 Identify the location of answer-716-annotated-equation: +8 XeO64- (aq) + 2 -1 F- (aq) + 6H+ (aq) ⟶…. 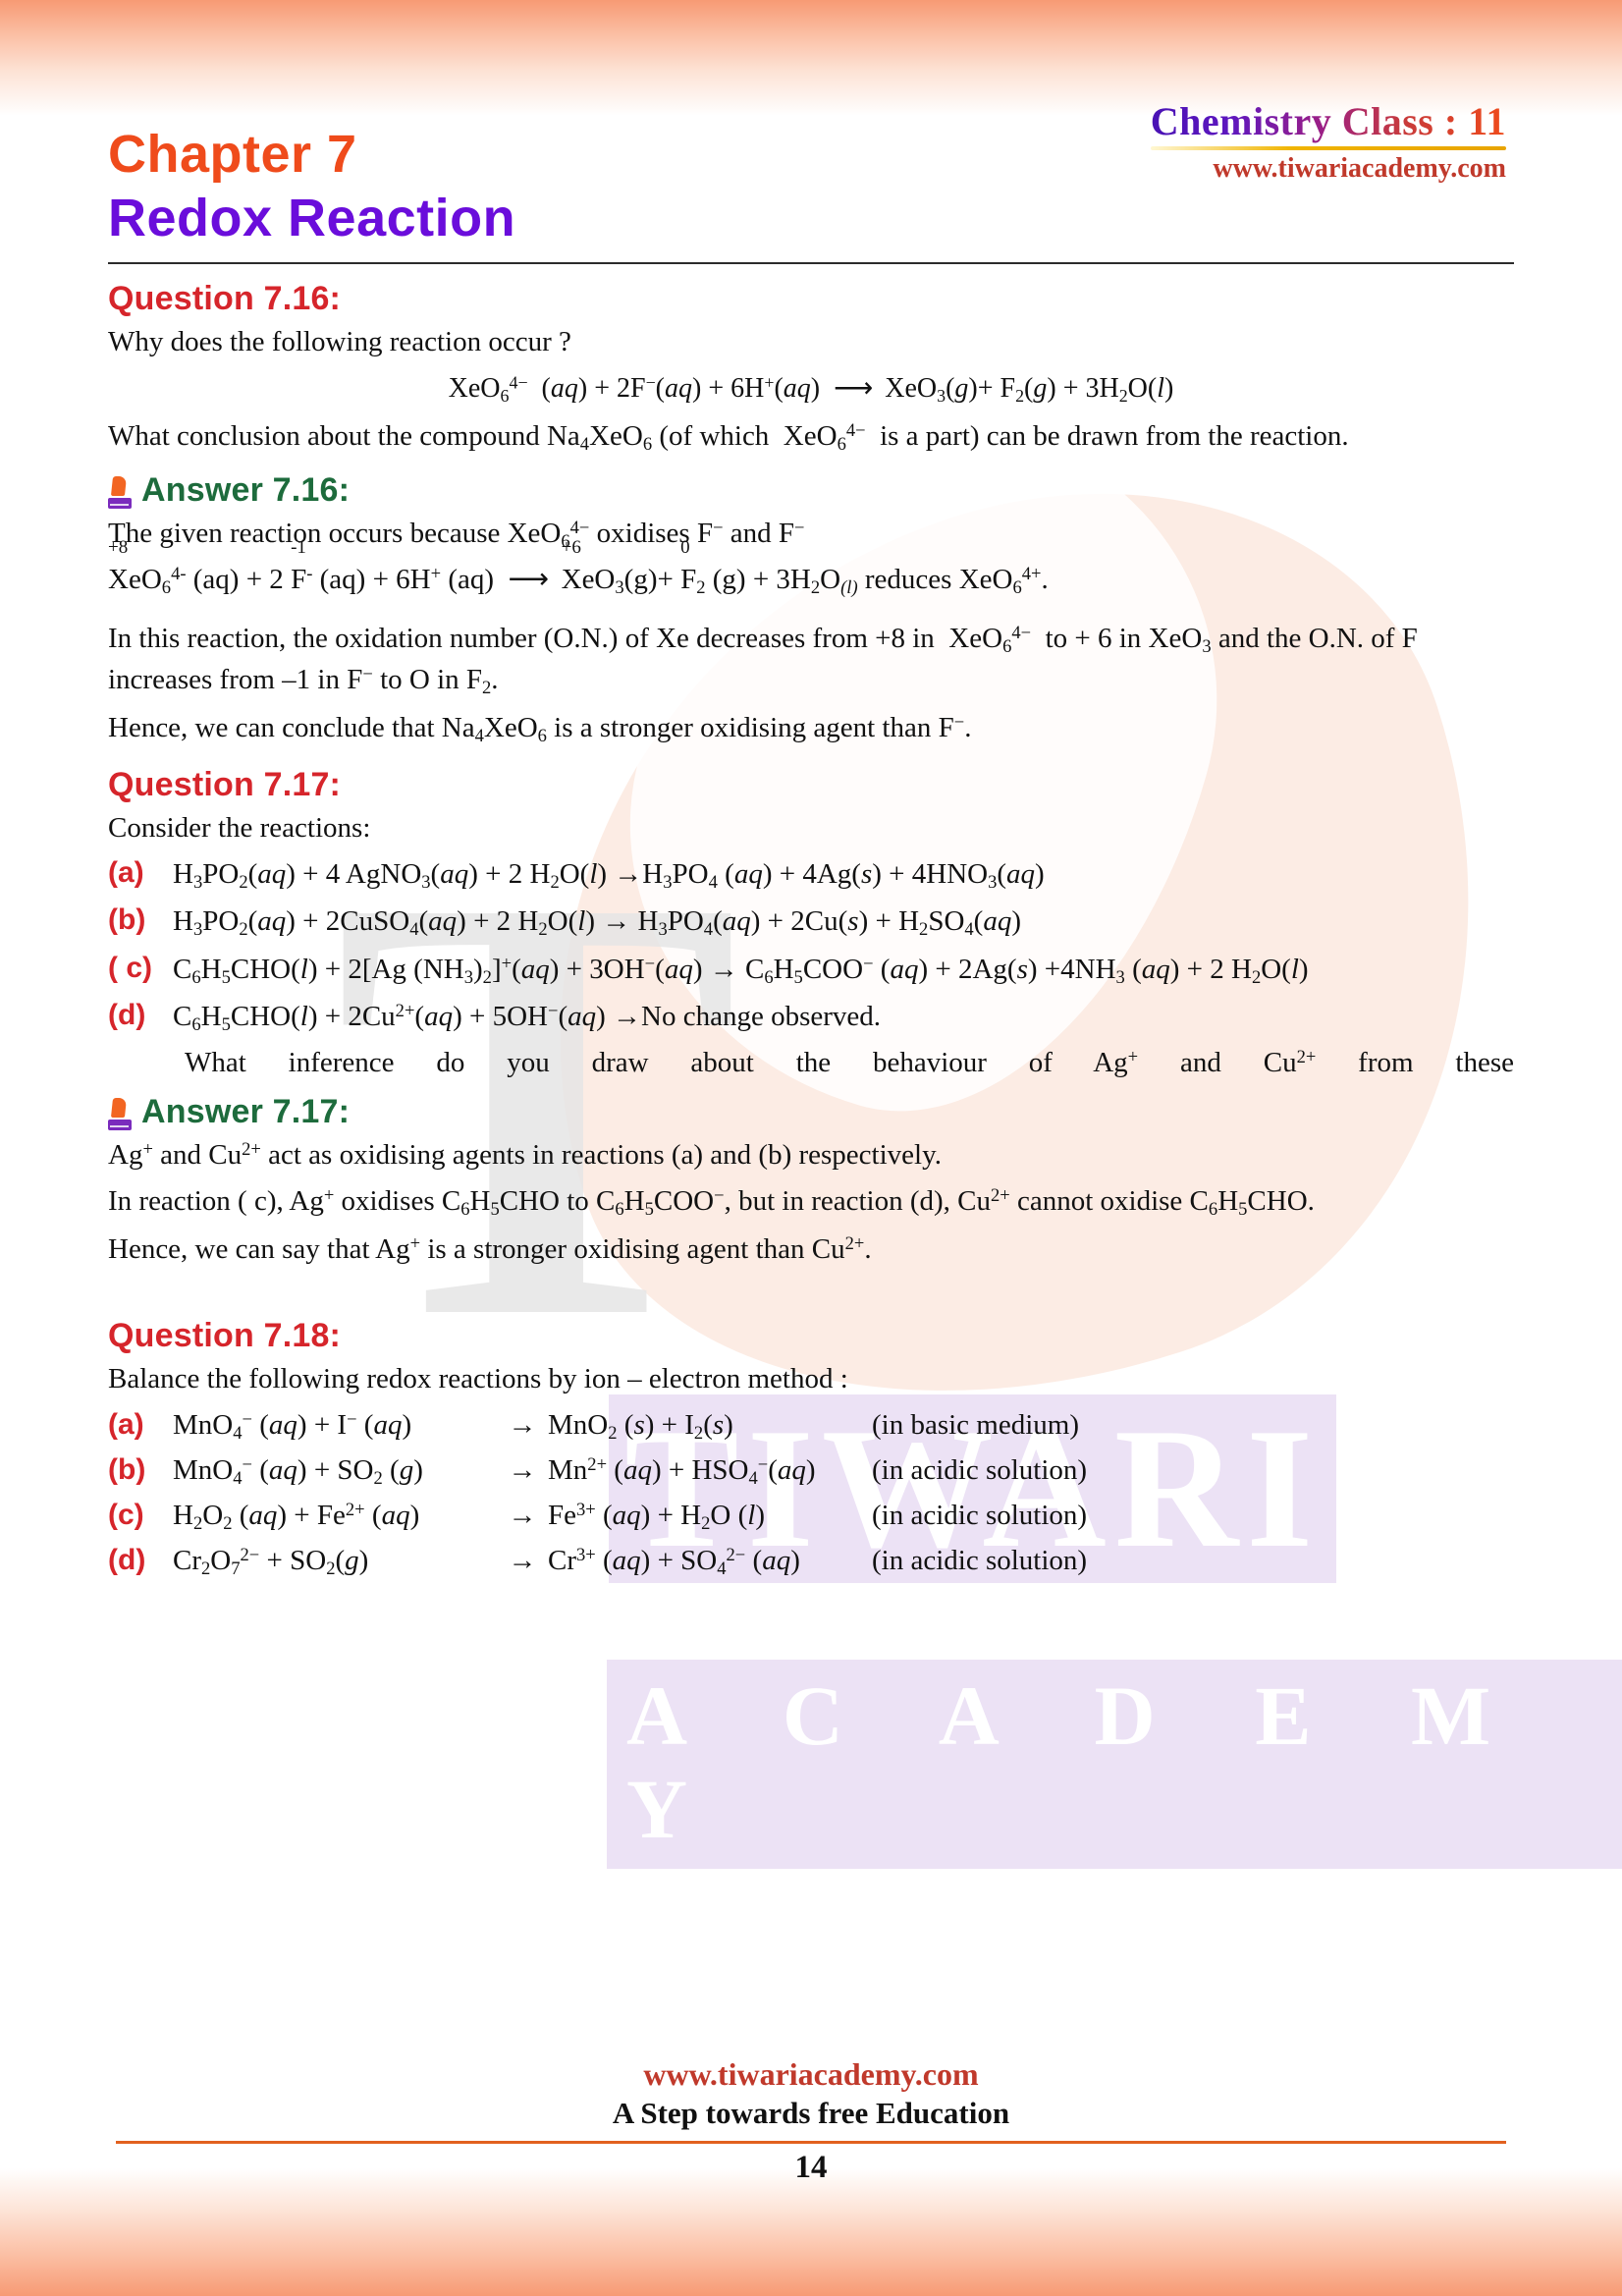
(578, 567).